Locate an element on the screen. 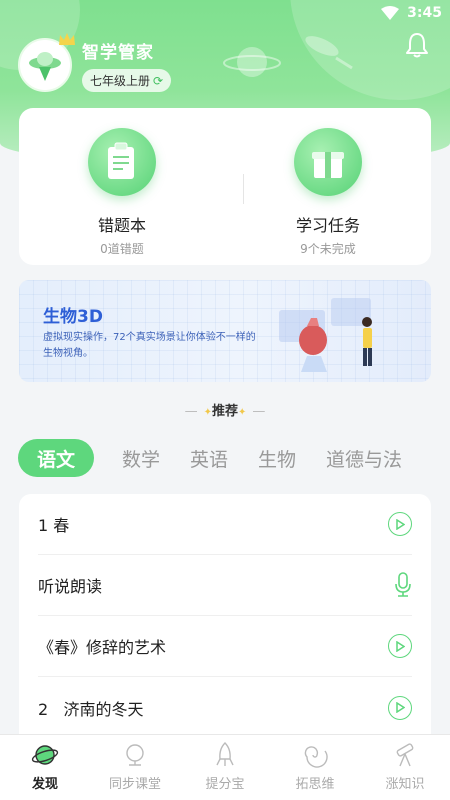  nav-item-knowledge: 涨知识 is located at coordinates (405, 767).